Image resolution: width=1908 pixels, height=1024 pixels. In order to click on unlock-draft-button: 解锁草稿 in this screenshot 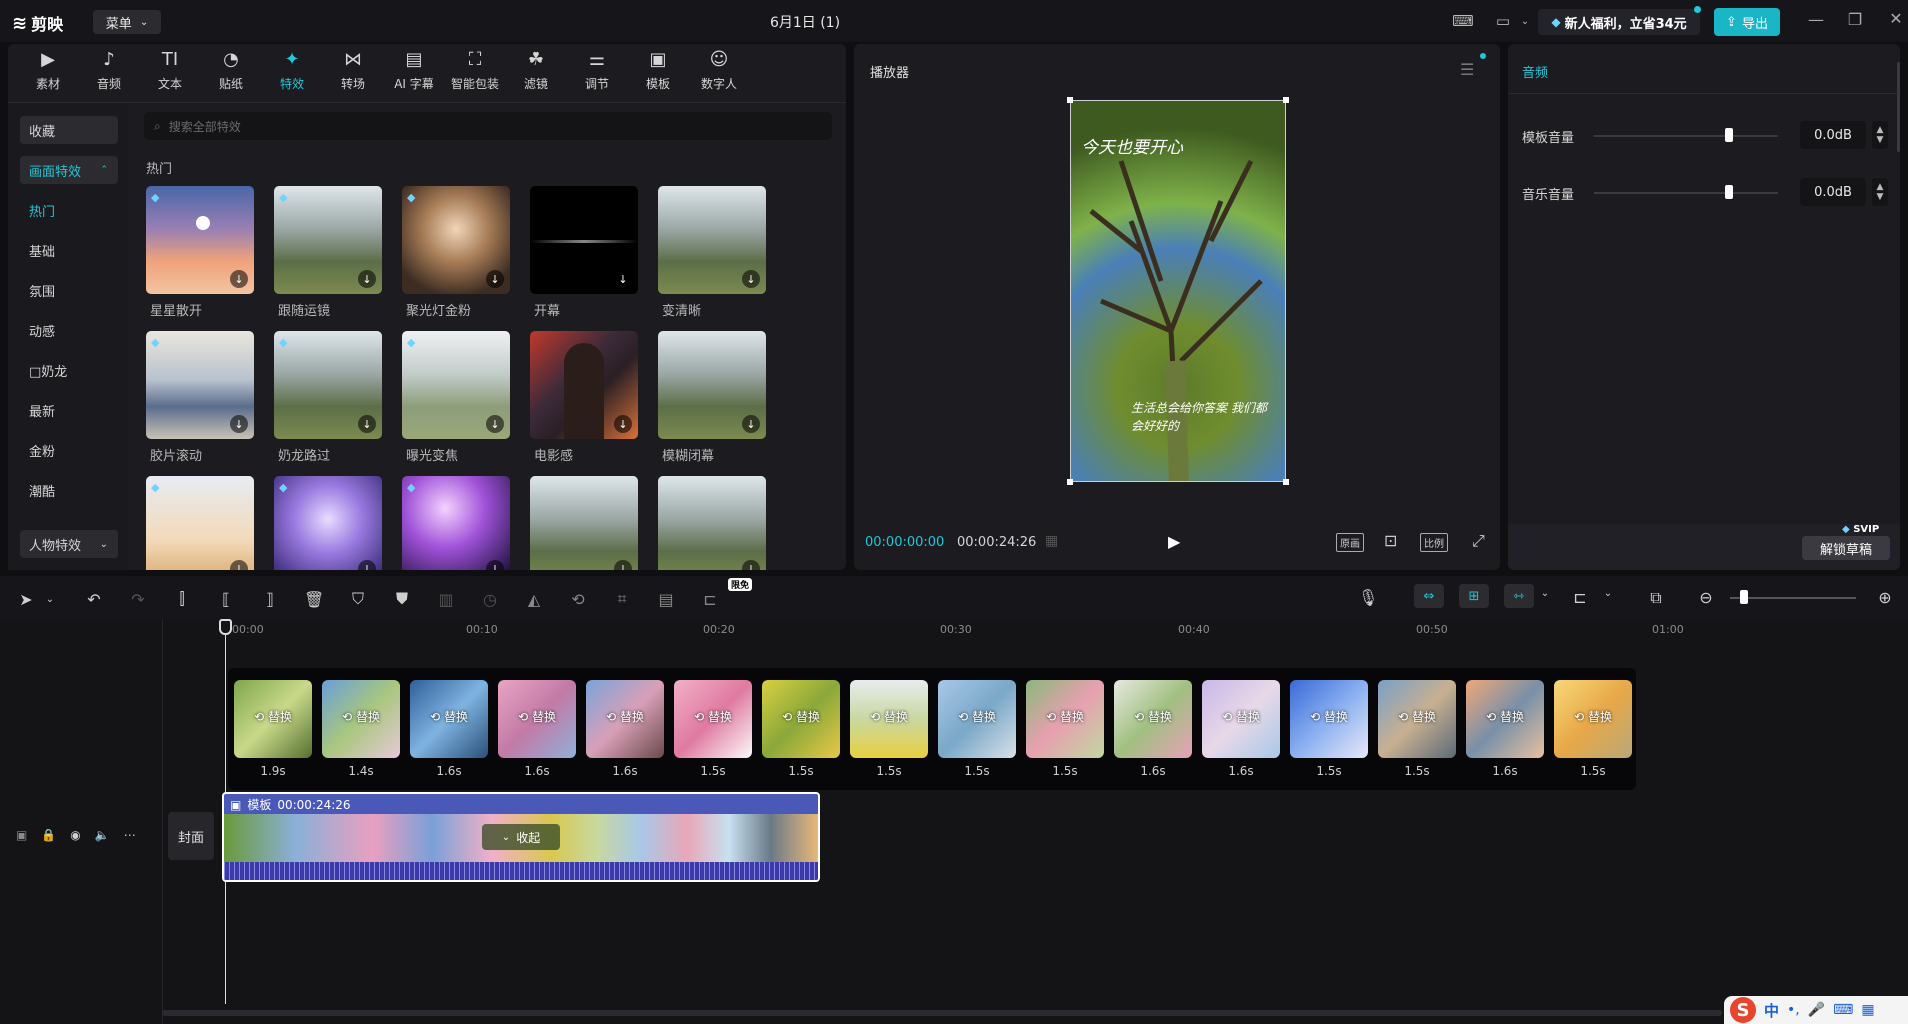, I will do `click(1846, 548)`.